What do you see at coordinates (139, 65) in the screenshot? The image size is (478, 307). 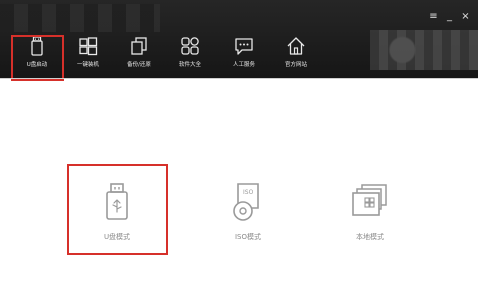 I see `nav-label: 备份/还原` at bounding box center [139, 65].